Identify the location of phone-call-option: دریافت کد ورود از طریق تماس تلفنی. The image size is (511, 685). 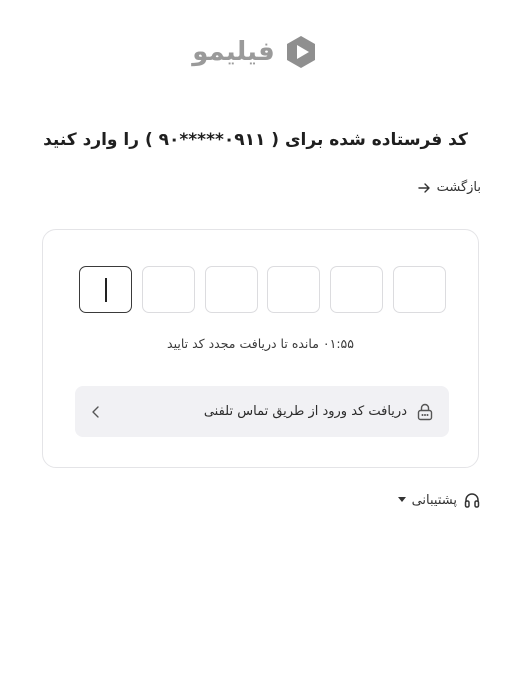
(262, 411).